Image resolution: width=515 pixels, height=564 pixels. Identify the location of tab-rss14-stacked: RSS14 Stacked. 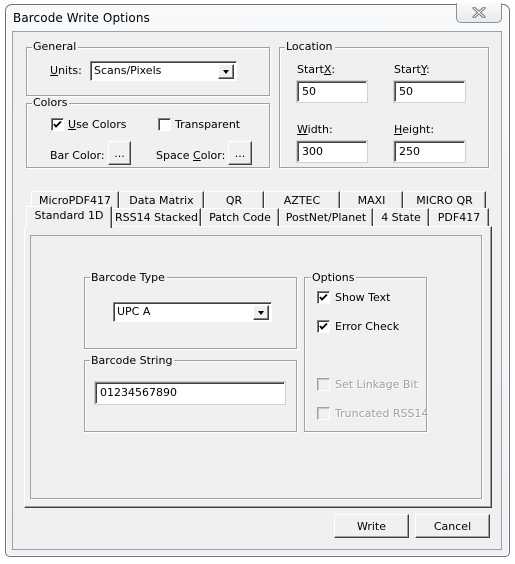
(156, 217).